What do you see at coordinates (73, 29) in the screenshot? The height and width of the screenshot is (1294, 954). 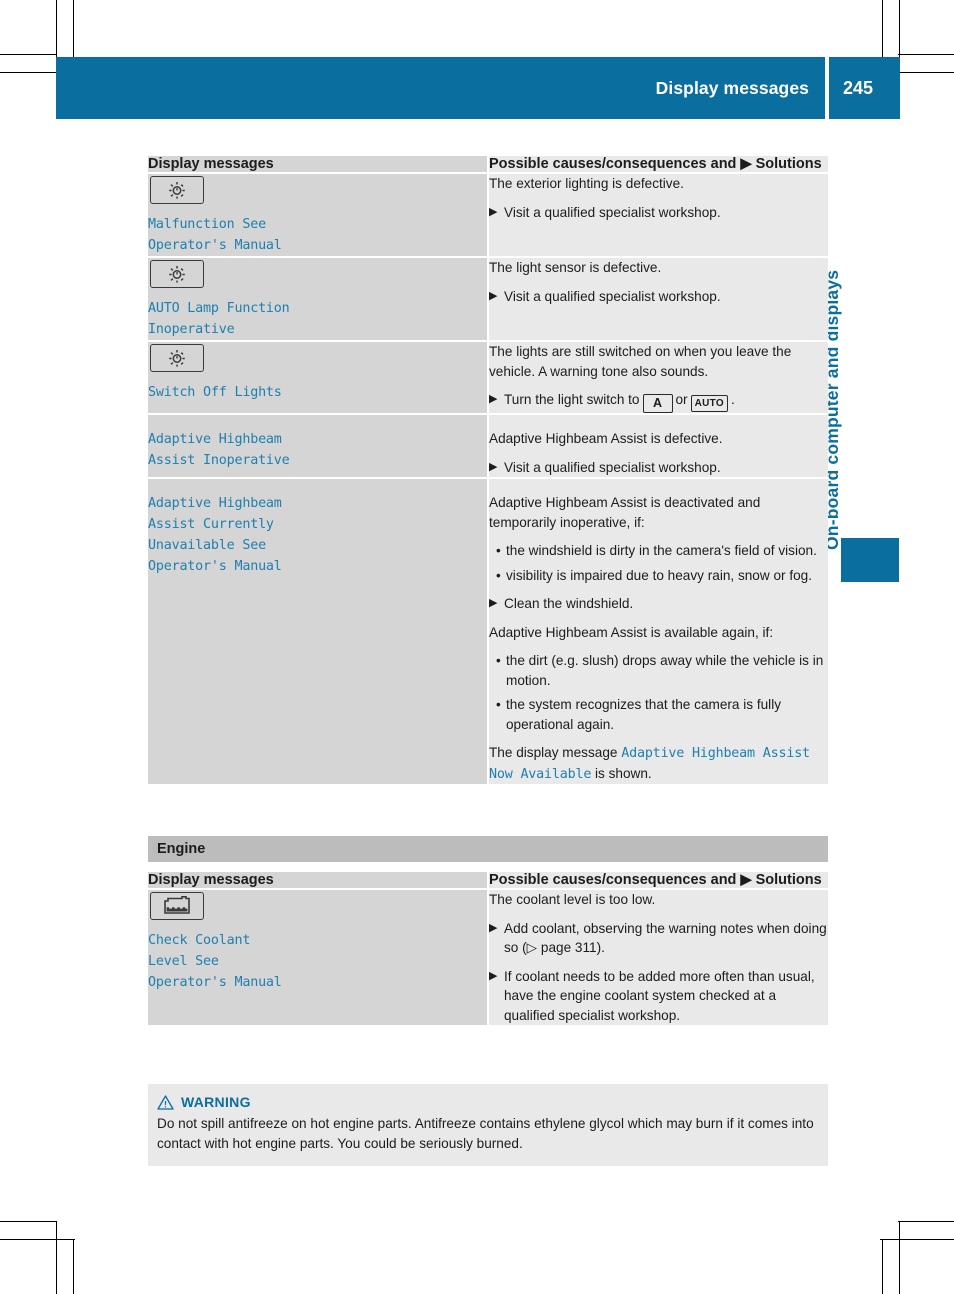 I see `crop-mark-top-left-v2` at bounding box center [73, 29].